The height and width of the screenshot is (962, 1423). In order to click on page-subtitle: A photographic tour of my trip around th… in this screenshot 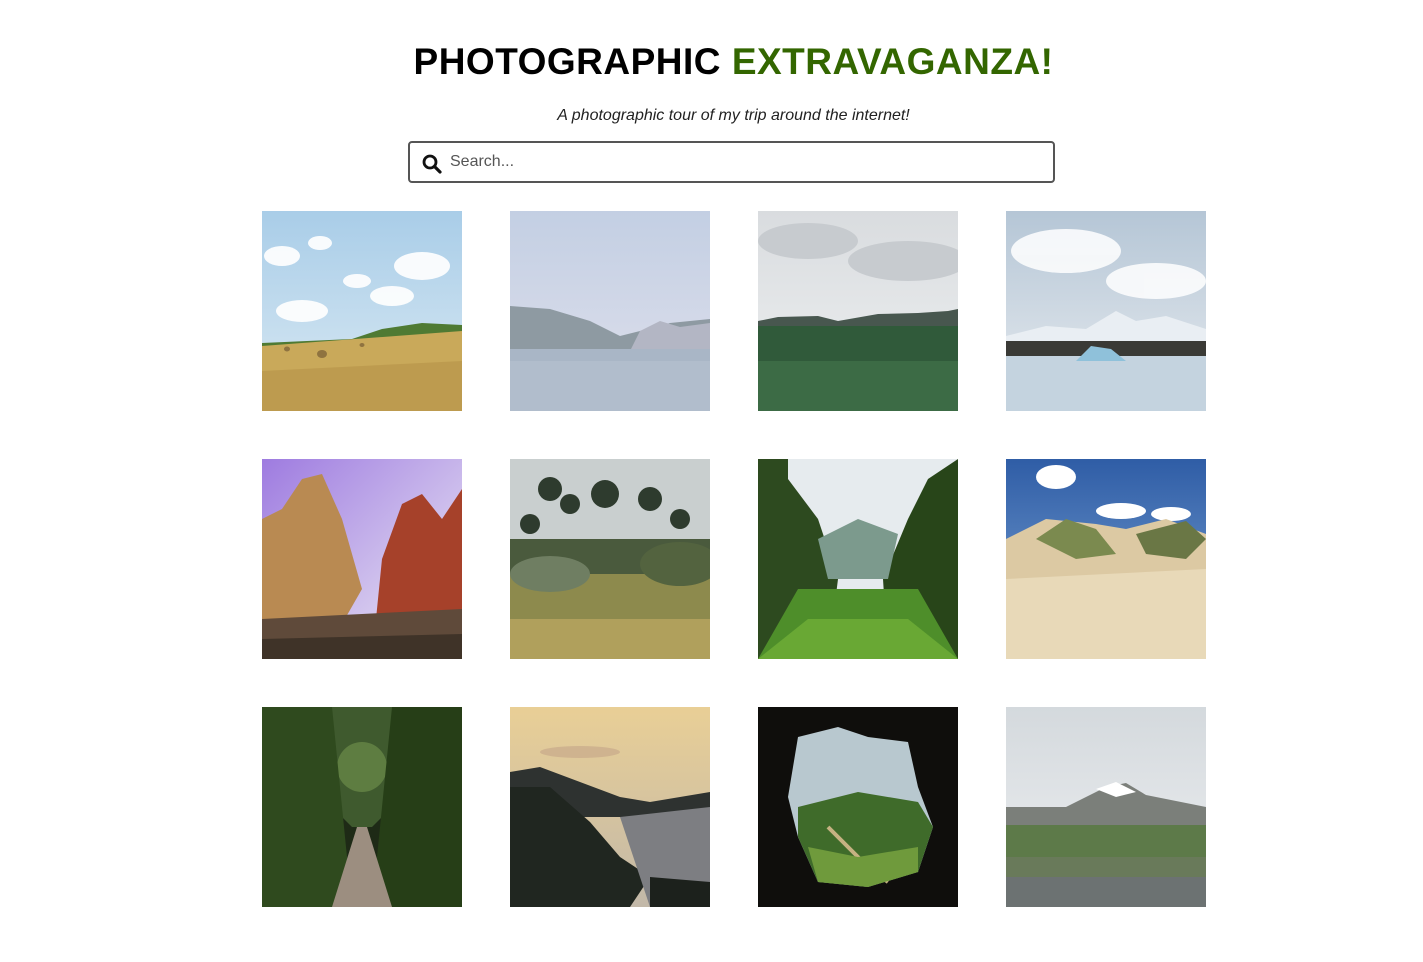, I will do `click(733, 115)`.